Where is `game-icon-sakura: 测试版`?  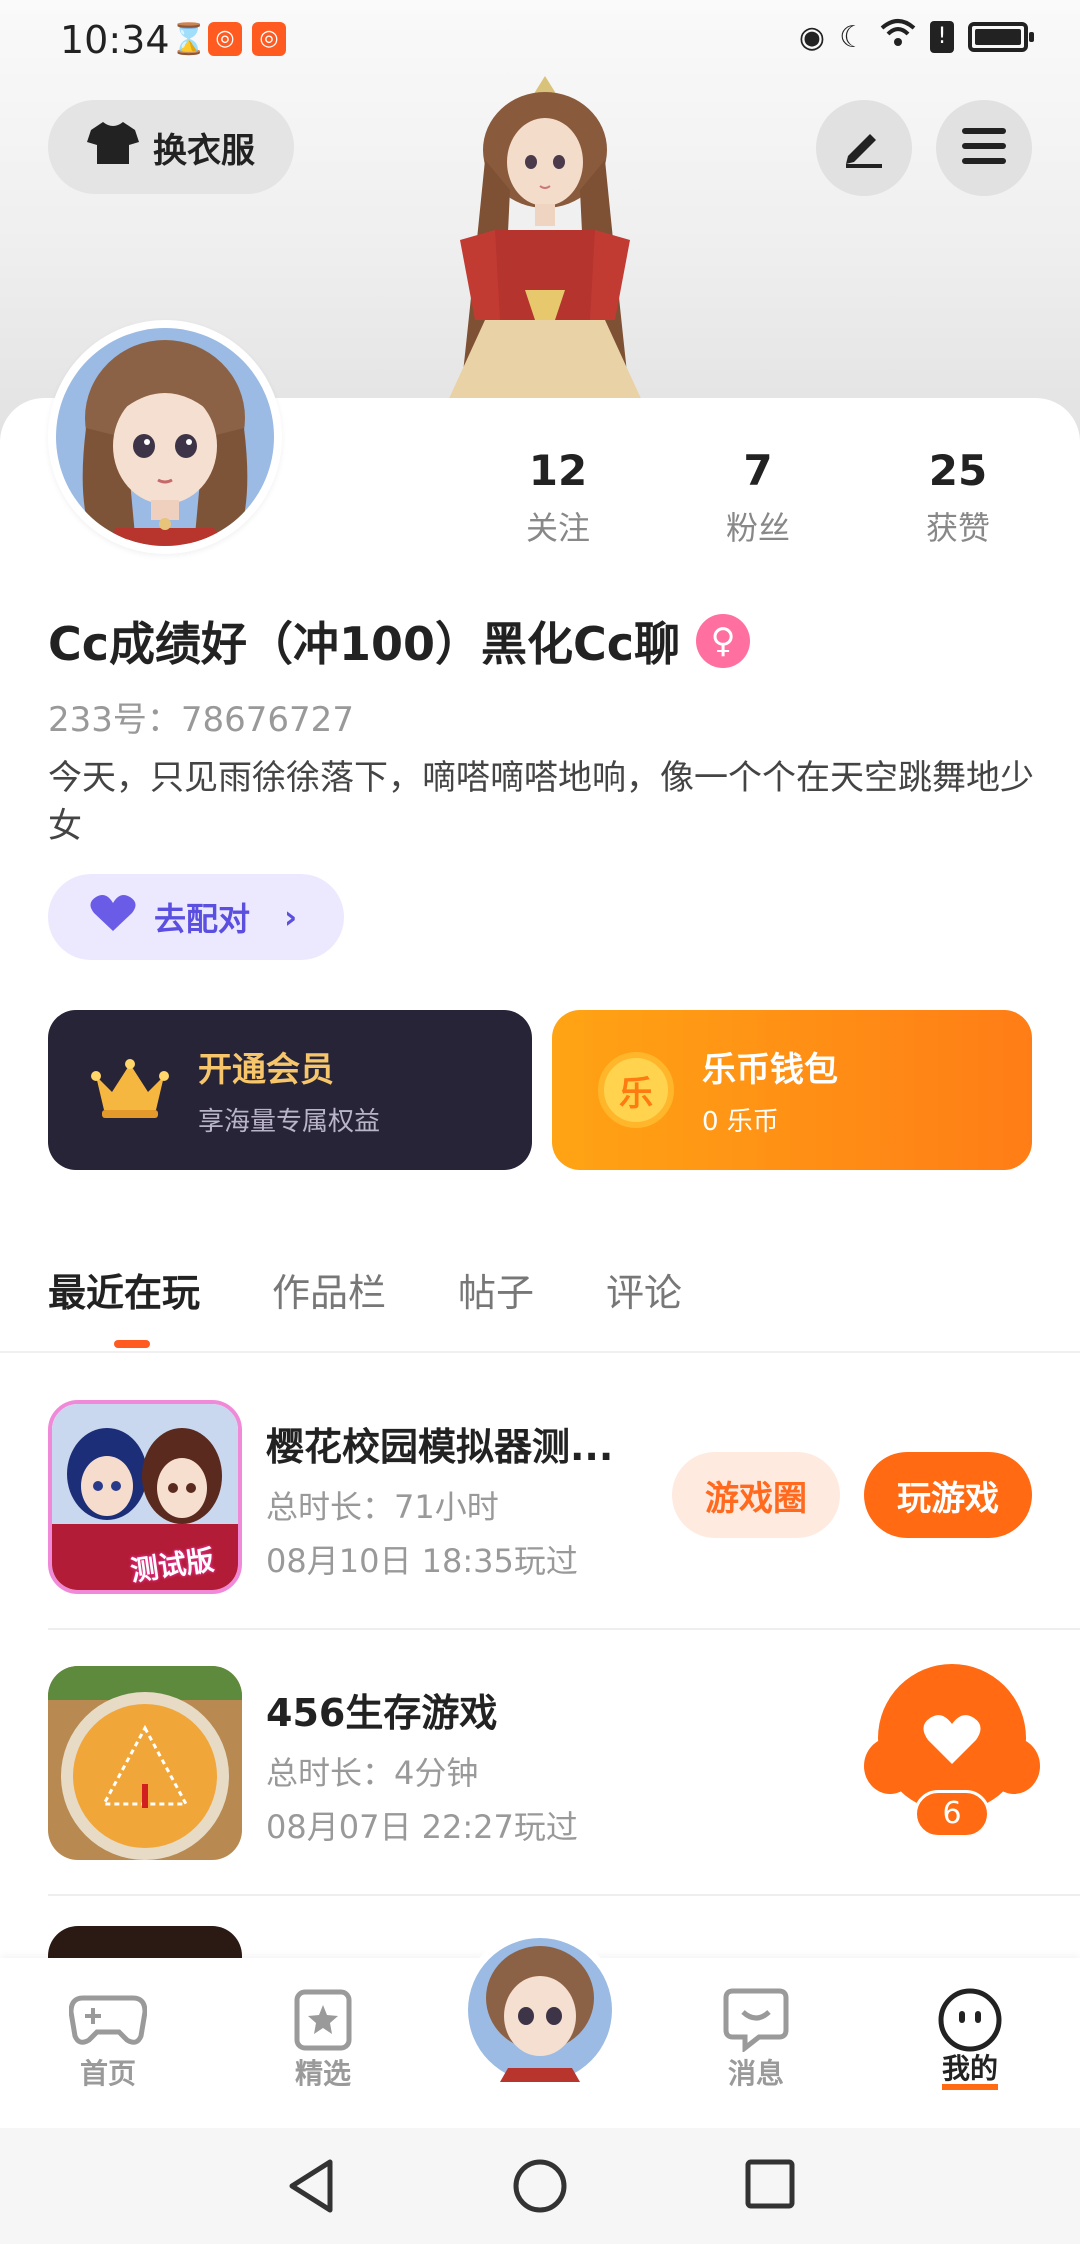
game-icon-sakura: 测试版 is located at coordinates (145, 1497).